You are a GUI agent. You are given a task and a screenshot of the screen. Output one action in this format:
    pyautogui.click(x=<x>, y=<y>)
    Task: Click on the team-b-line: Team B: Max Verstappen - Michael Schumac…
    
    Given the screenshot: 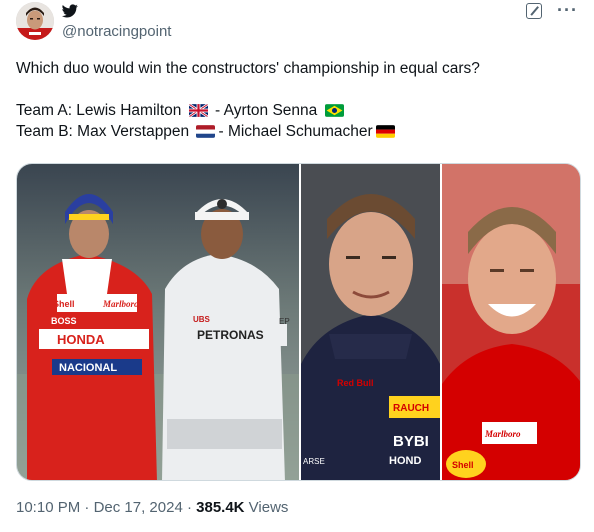 What is the action you would take?
    pyautogui.click(x=297, y=131)
    